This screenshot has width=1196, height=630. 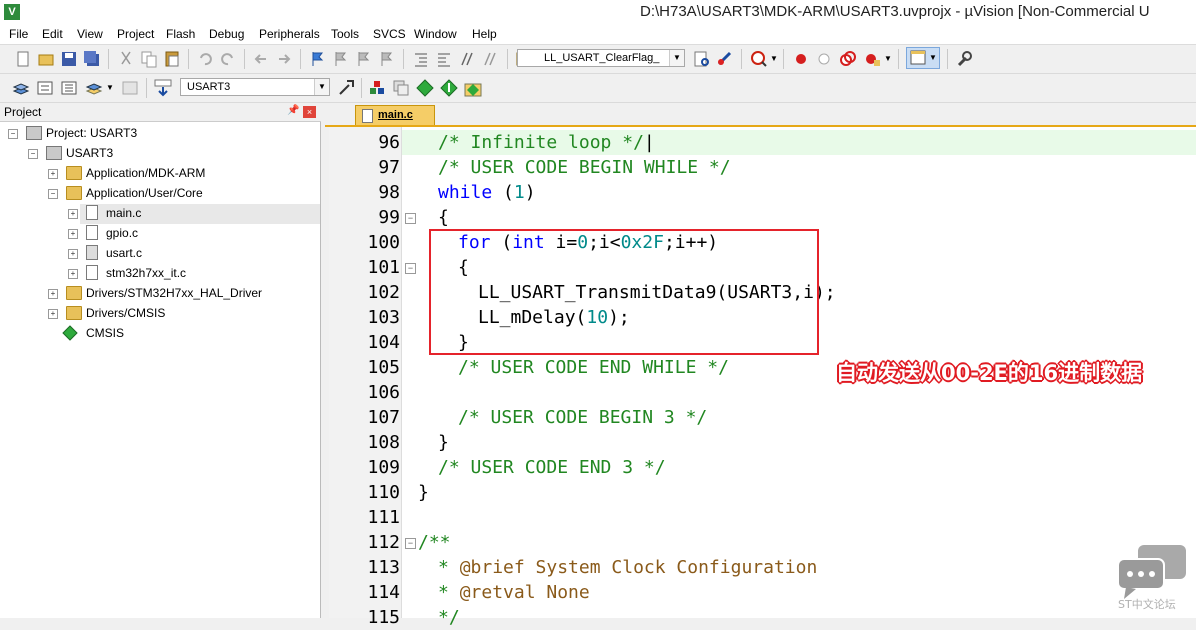 I want to click on project-root-icon, so click(x=34, y=133).